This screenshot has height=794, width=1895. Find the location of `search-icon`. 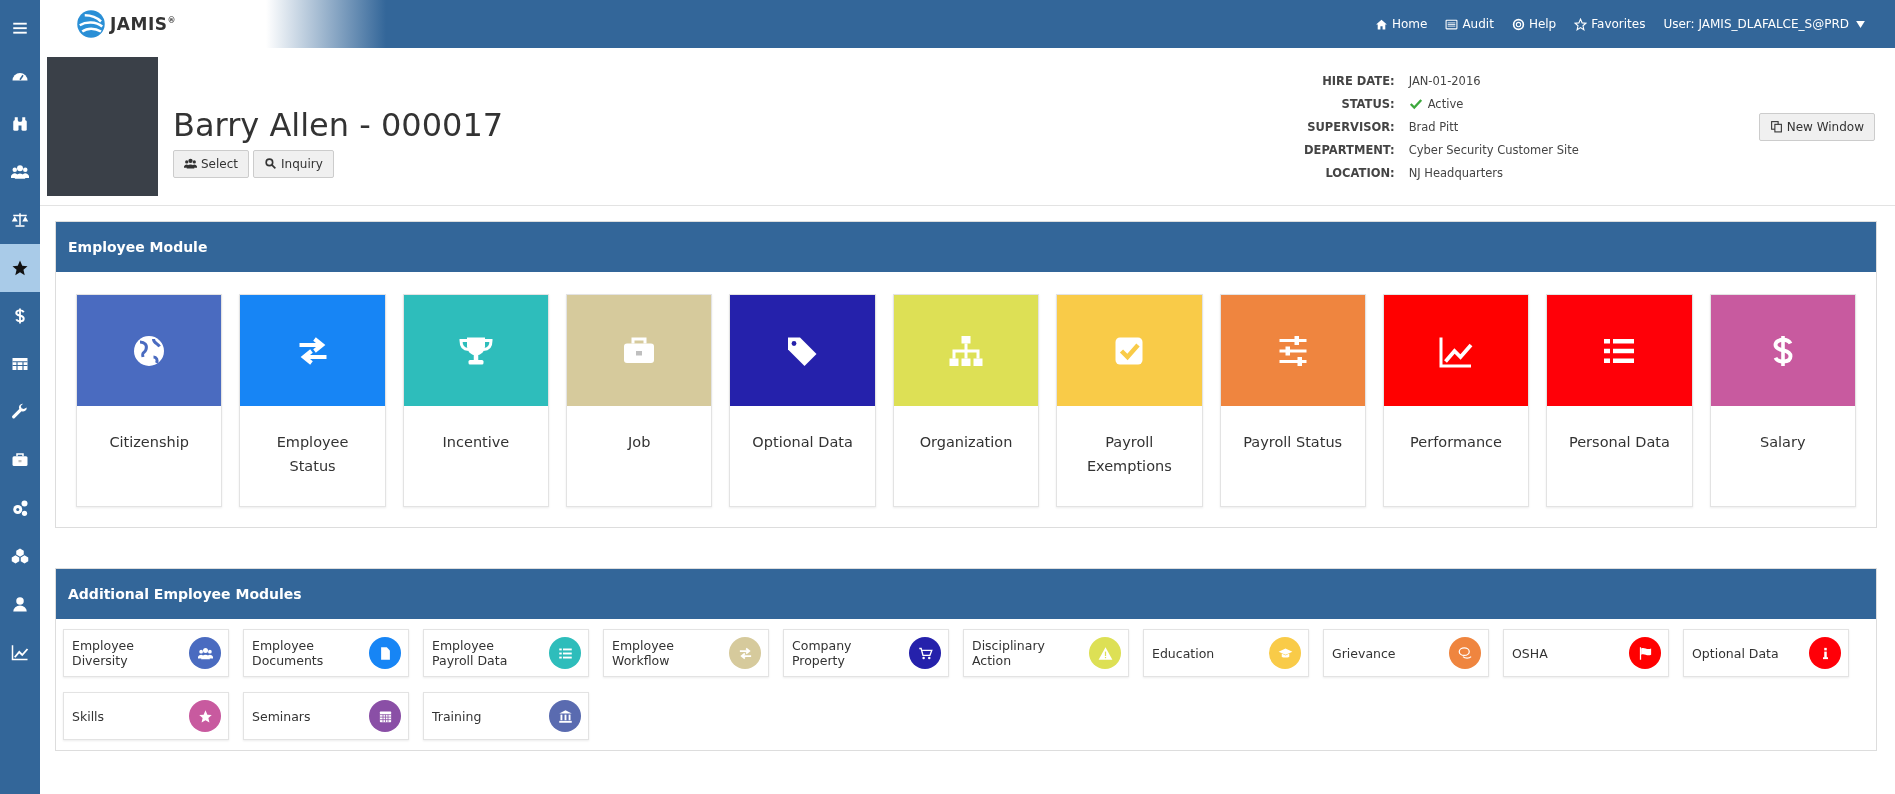

search-icon is located at coordinates (271, 163).